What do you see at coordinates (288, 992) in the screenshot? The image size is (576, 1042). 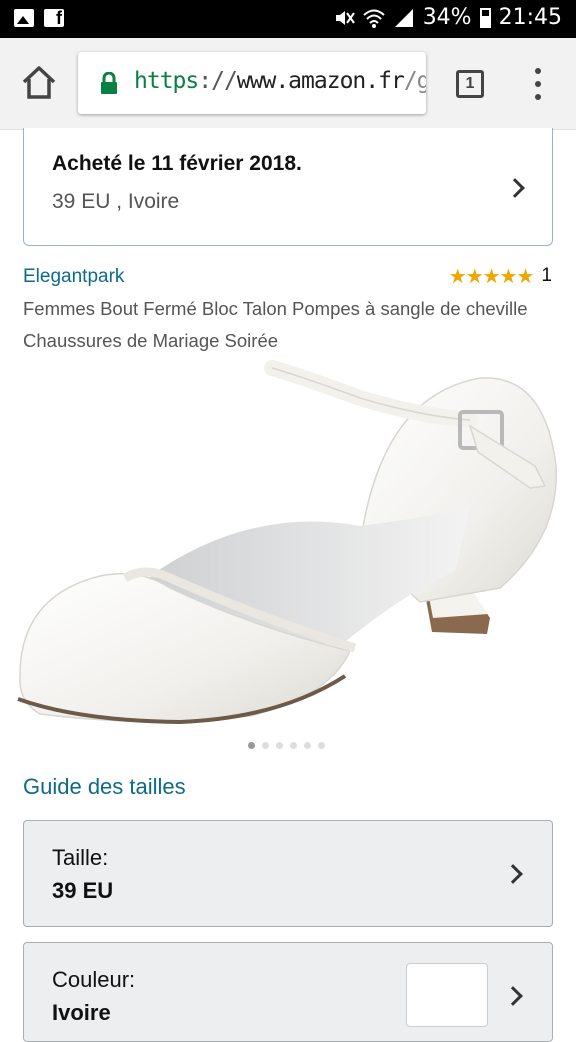 I see `color-selector: Couleur: Ivoire` at bounding box center [288, 992].